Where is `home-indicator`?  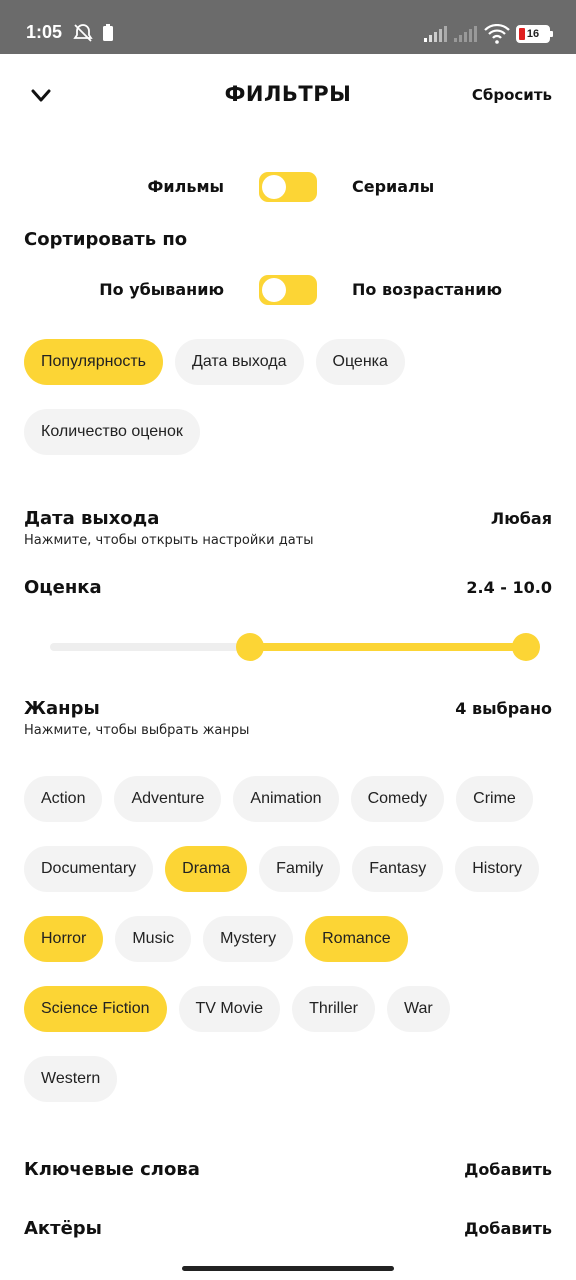
home-indicator is located at coordinates (288, 1268).